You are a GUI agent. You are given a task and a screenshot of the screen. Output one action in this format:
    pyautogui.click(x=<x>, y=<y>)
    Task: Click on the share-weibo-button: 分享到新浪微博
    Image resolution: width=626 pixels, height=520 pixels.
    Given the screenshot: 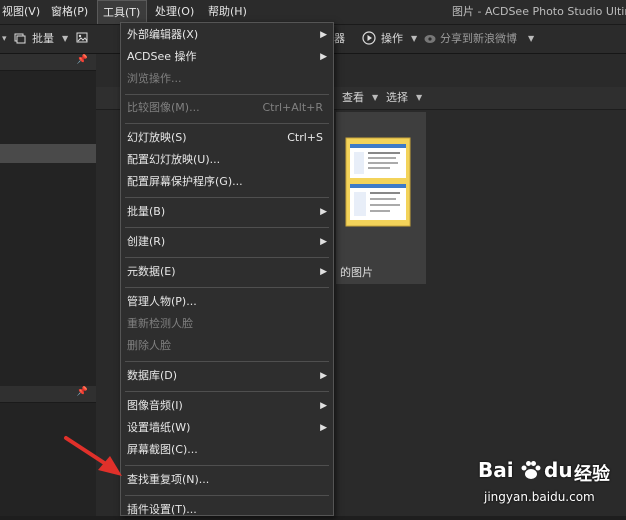 What is the action you would take?
    pyautogui.click(x=478, y=39)
    